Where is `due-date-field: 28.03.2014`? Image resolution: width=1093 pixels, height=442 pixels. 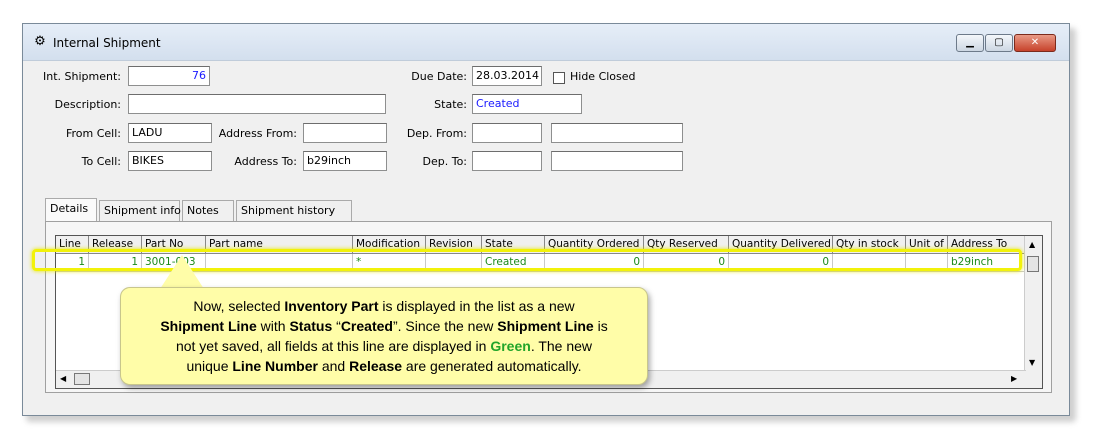 due-date-field: 28.03.2014 is located at coordinates (507, 76).